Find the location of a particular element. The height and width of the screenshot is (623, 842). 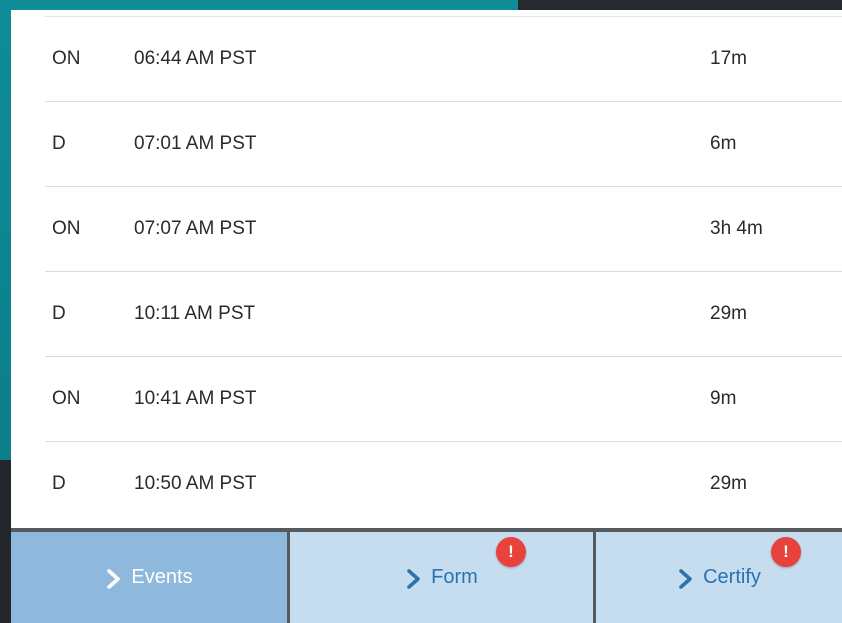

tab-events: Events is located at coordinates (149, 577).